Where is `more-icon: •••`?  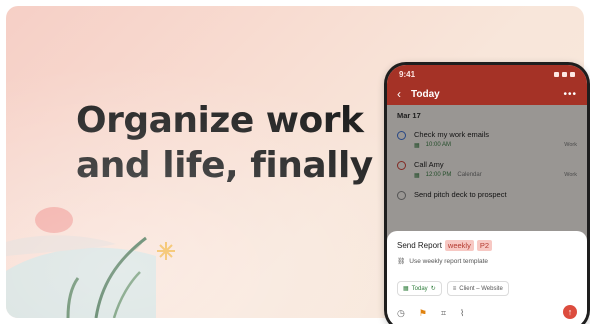
more-icon: ••• is located at coordinates (570, 94).